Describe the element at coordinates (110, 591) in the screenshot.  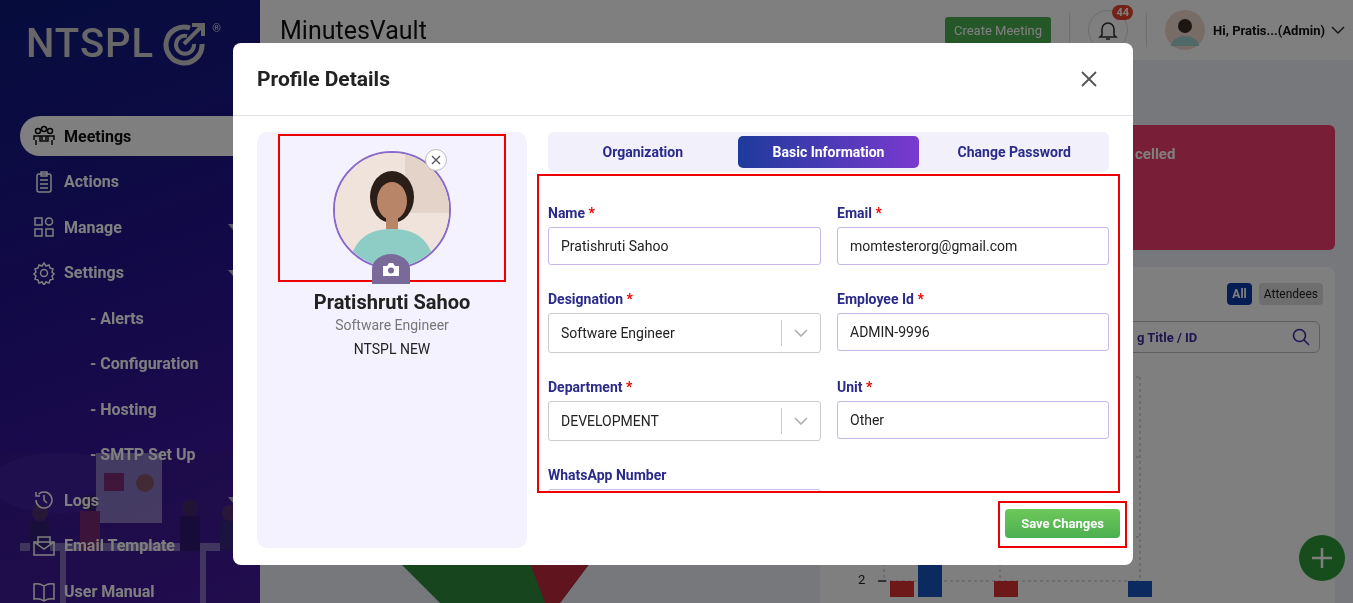
I see `menu-label: User Manual` at that location.